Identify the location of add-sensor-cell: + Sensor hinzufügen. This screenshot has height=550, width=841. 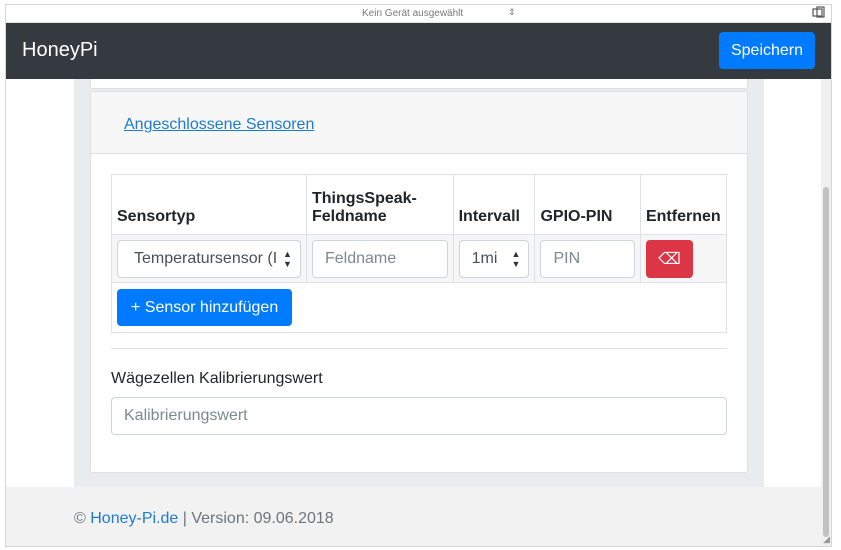
(419, 307).